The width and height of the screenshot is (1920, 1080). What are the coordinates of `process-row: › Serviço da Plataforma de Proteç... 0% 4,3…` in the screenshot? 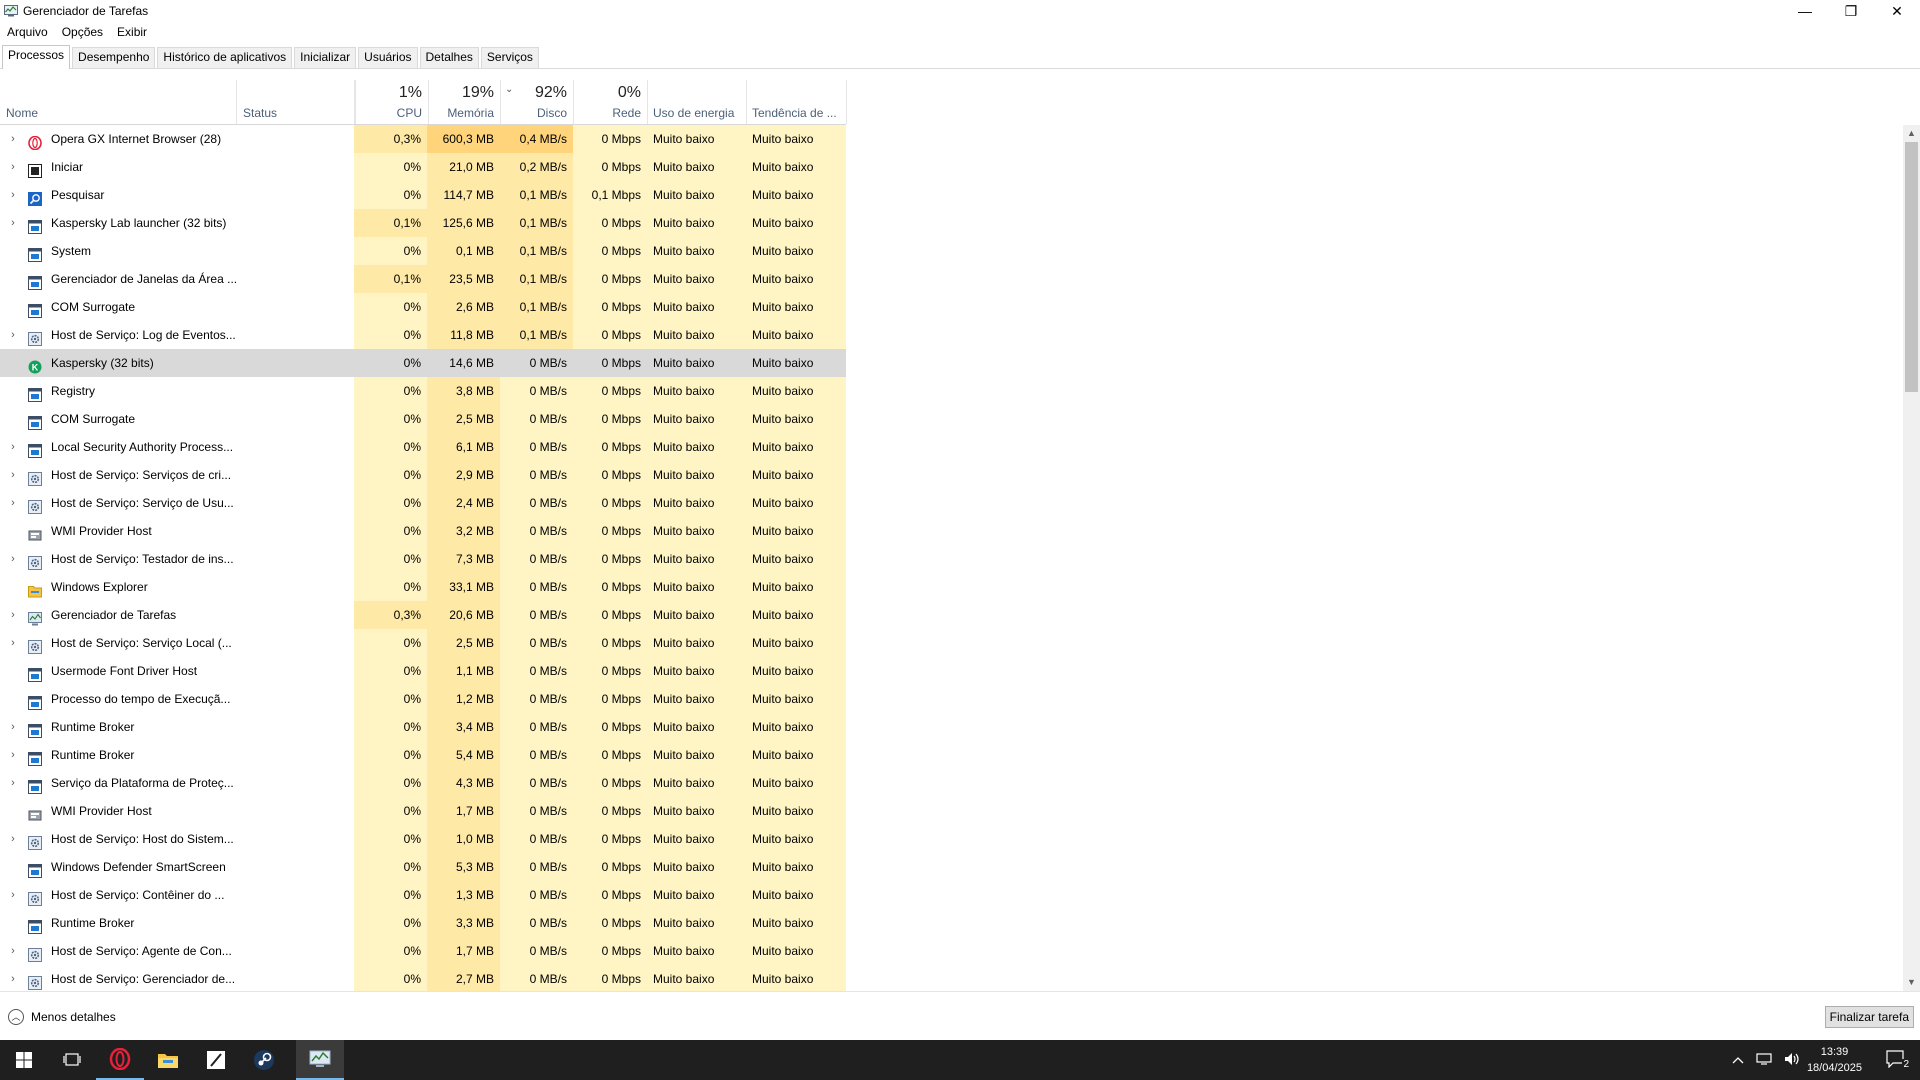 It's located at (423, 783).